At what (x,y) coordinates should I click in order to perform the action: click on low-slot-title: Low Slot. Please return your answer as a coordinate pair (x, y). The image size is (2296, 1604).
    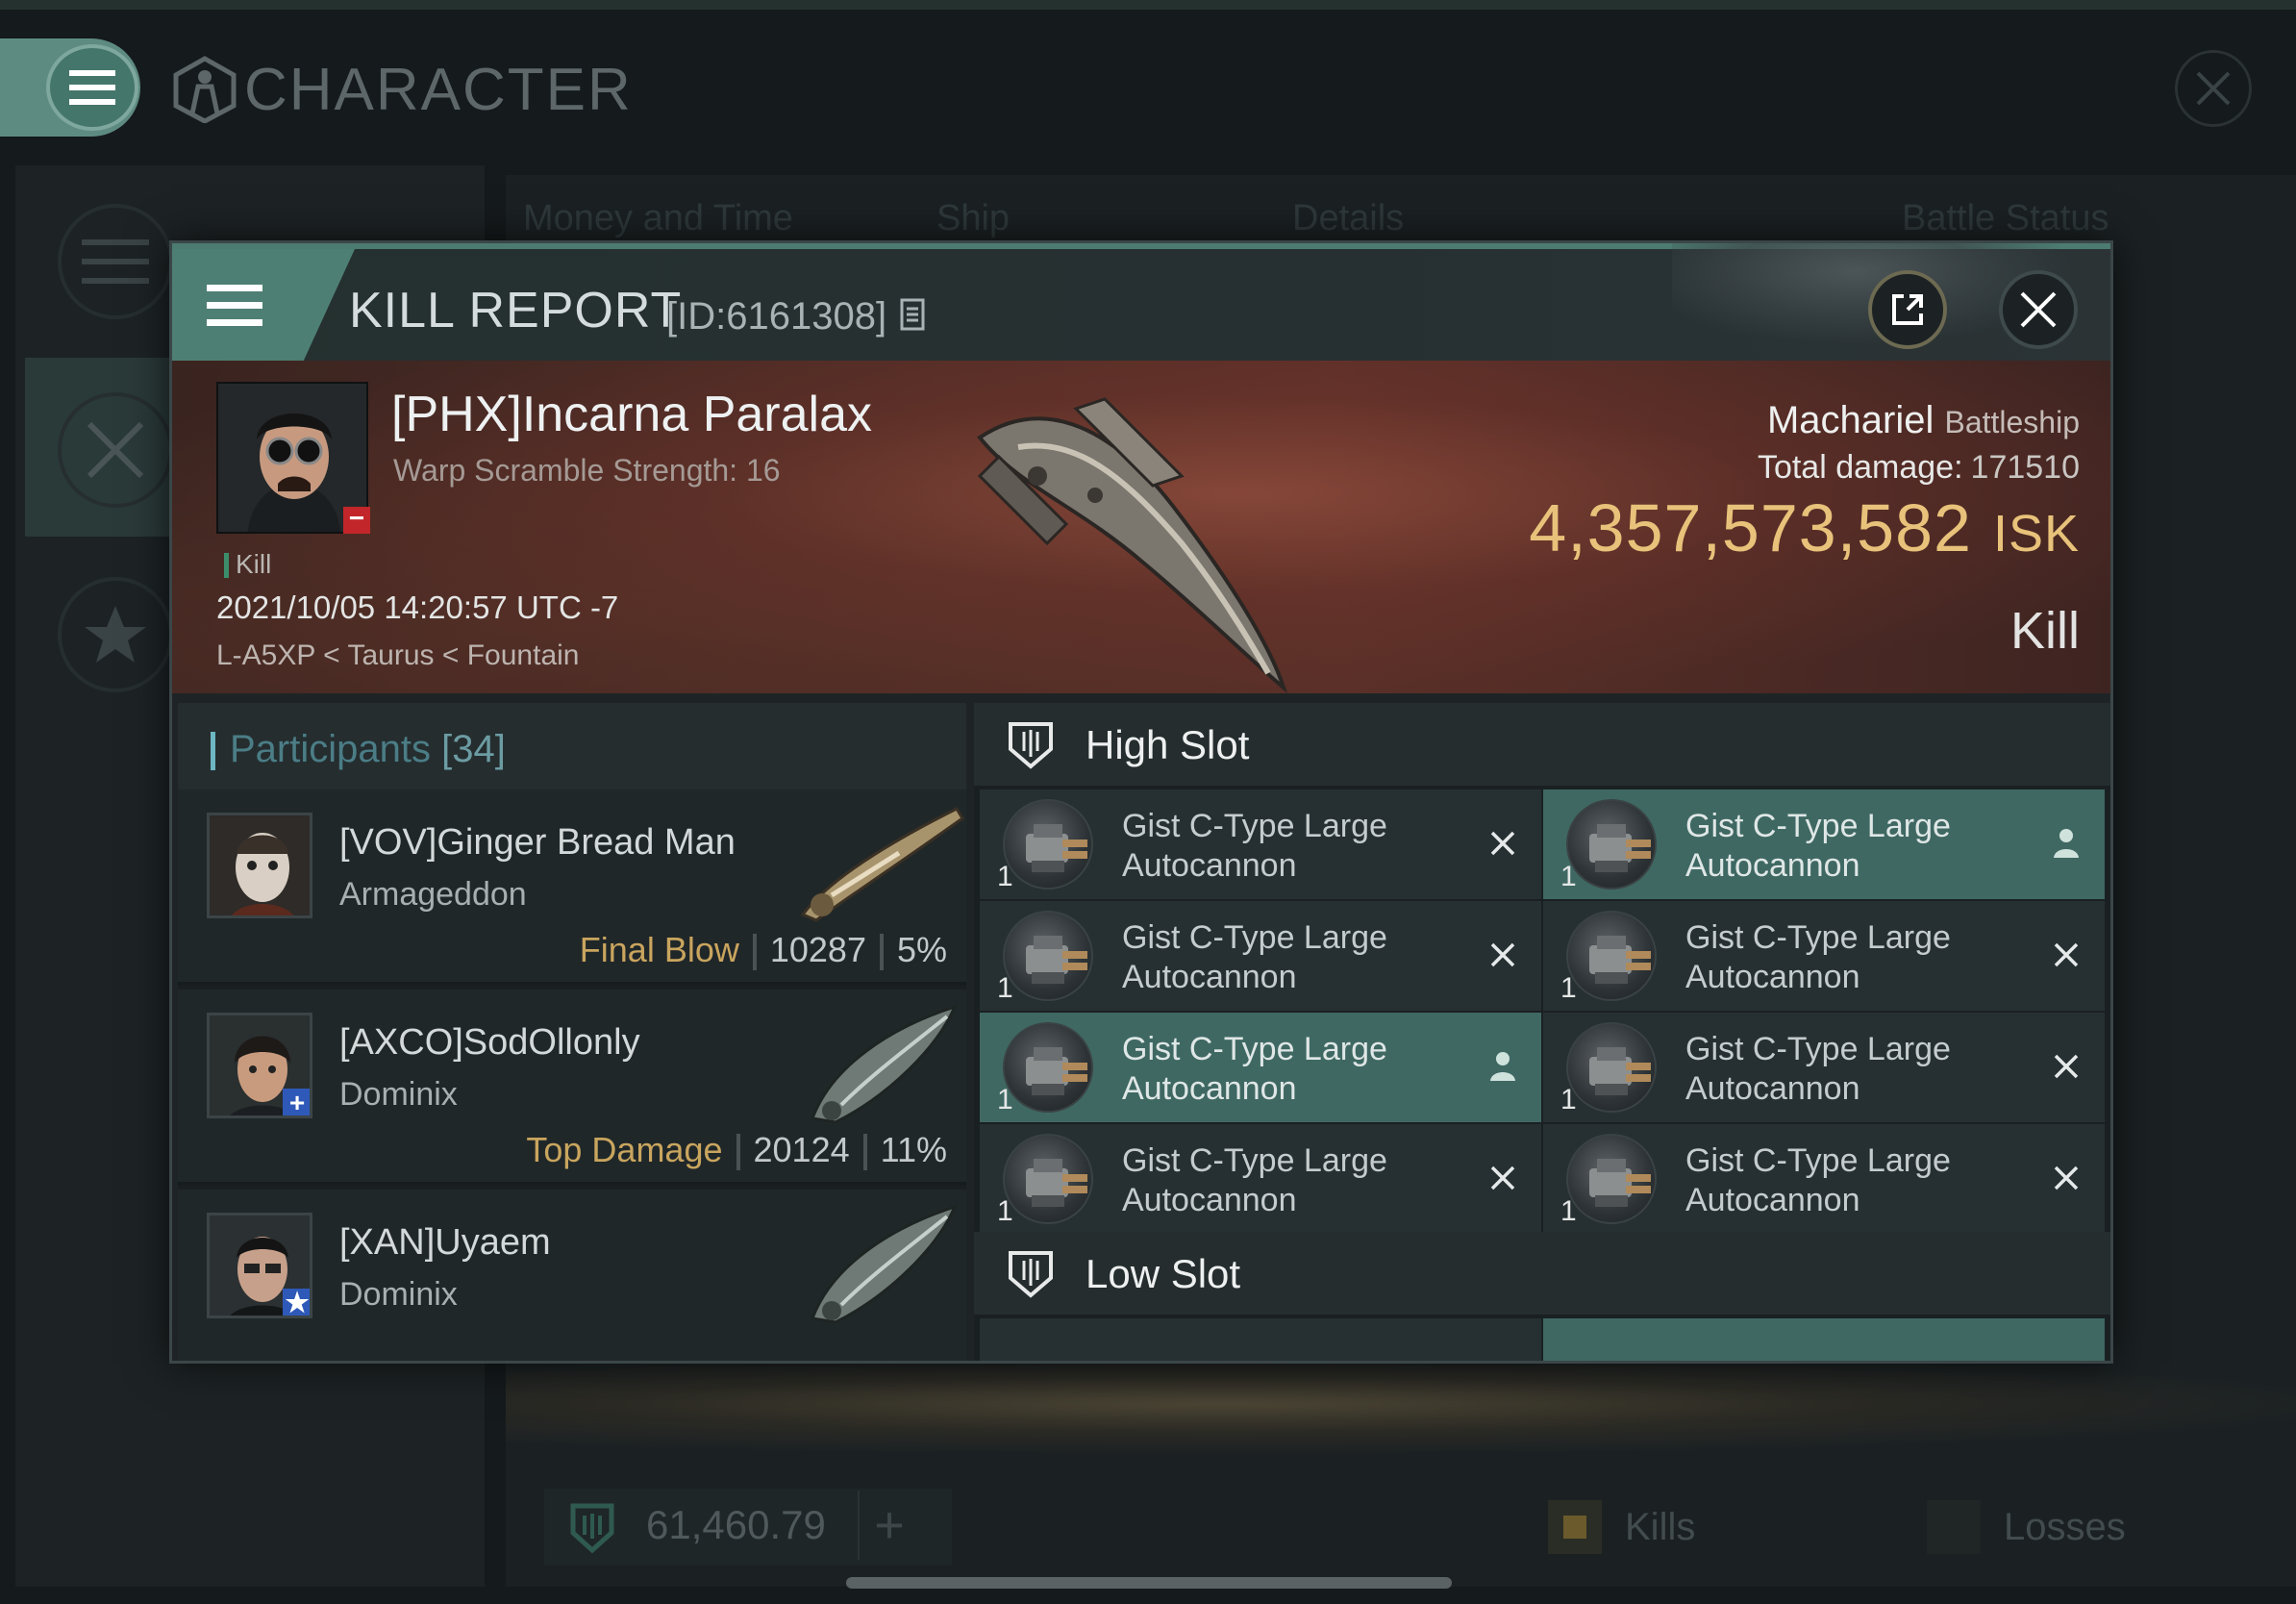
    Looking at the image, I should click on (1163, 1273).